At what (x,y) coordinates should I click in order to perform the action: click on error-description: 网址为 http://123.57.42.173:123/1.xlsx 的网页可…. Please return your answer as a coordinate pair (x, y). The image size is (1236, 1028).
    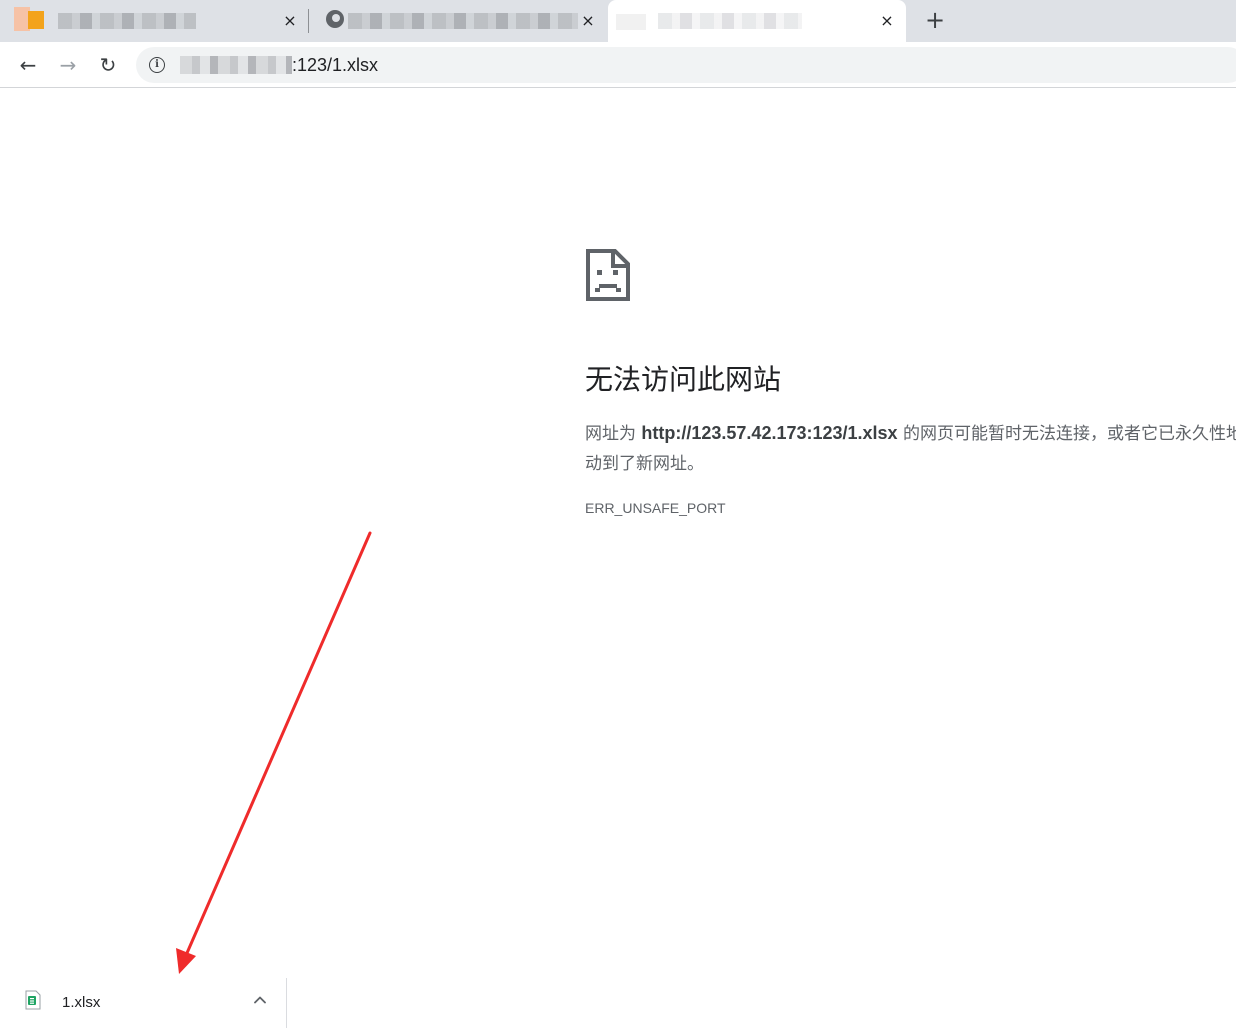
    Looking at the image, I should click on (910, 449).